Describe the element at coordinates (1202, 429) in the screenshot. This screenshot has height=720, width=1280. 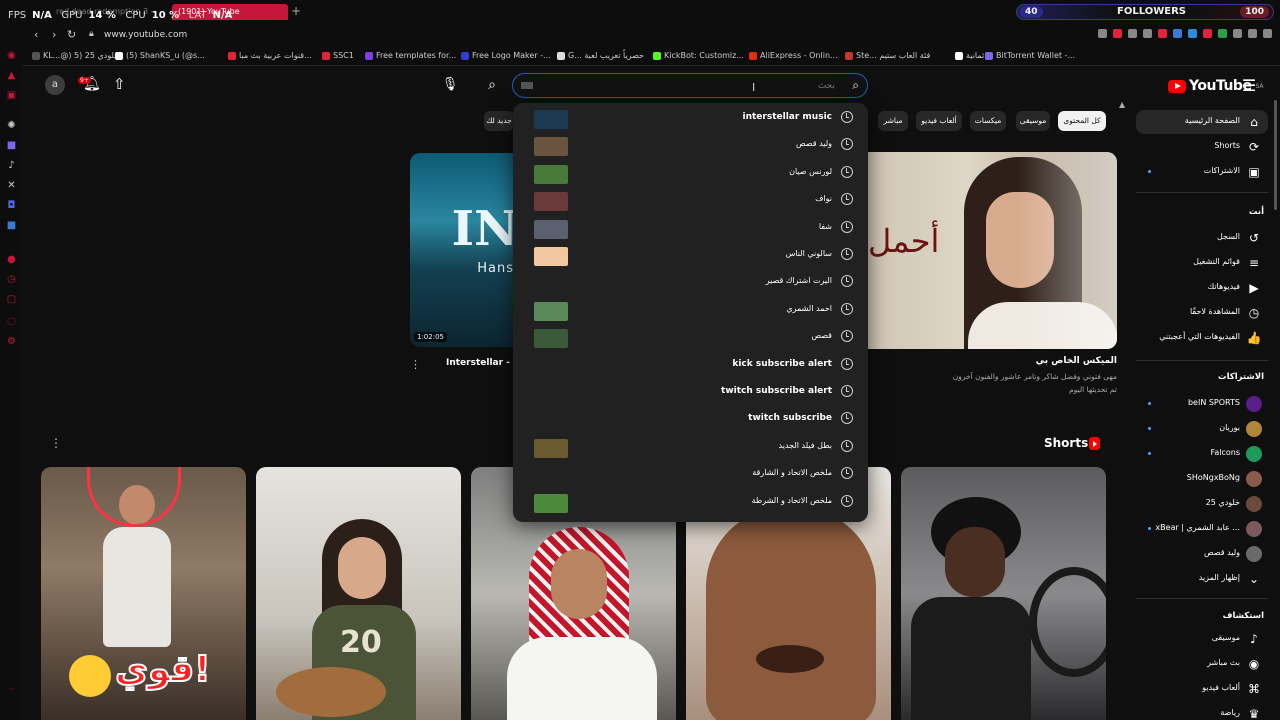
I see `guide-item: بوريان` at that location.